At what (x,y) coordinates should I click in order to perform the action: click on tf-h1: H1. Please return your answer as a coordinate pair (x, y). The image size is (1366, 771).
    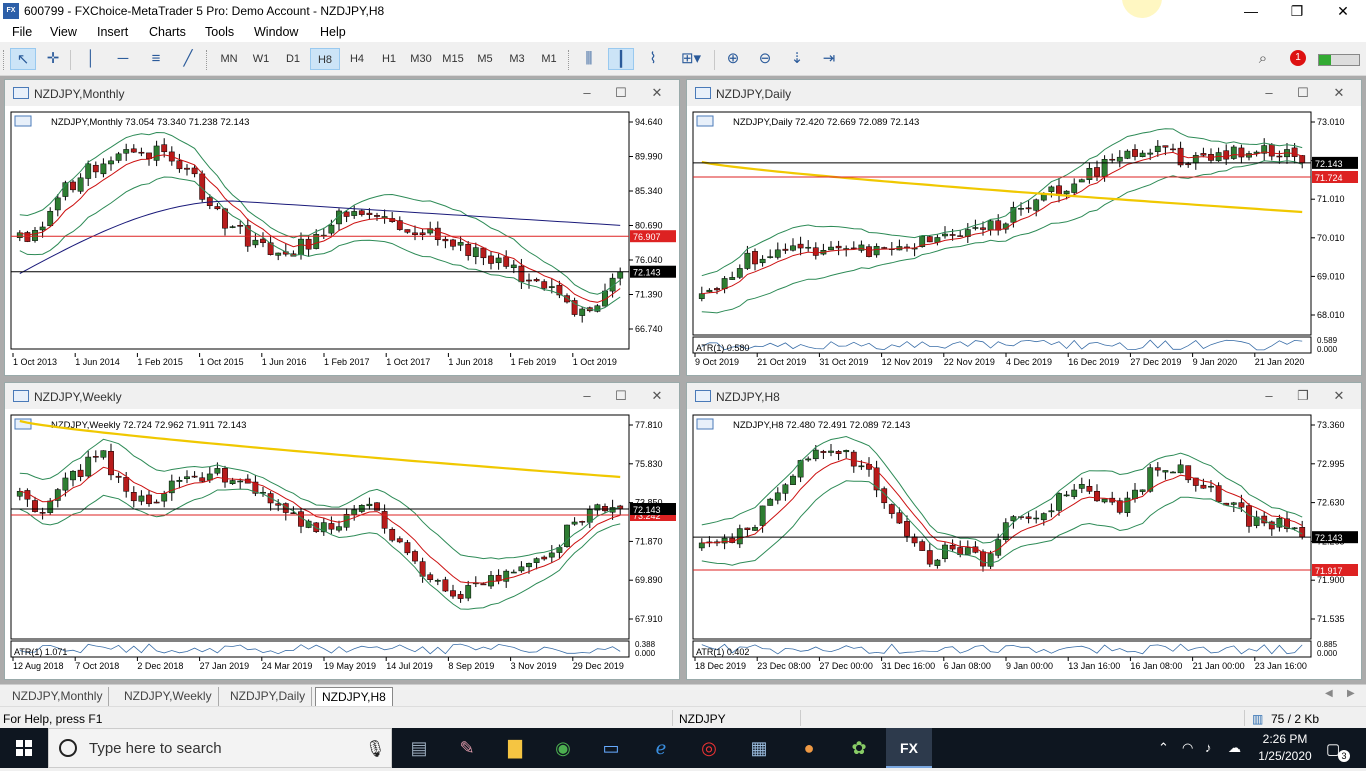
    Looking at the image, I should click on (389, 59).